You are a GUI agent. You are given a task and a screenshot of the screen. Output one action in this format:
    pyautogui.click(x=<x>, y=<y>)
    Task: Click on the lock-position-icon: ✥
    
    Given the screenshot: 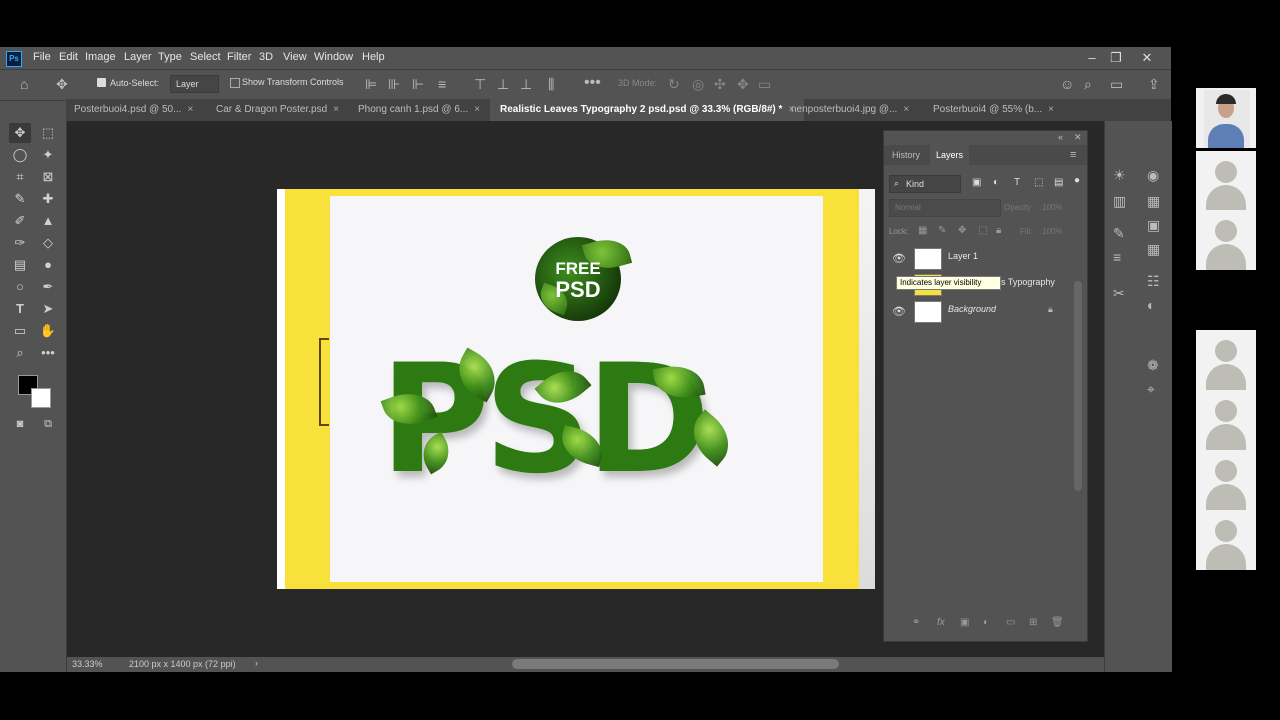 What is the action you would take?
    pyautogui.click(x=962, y=230)
    